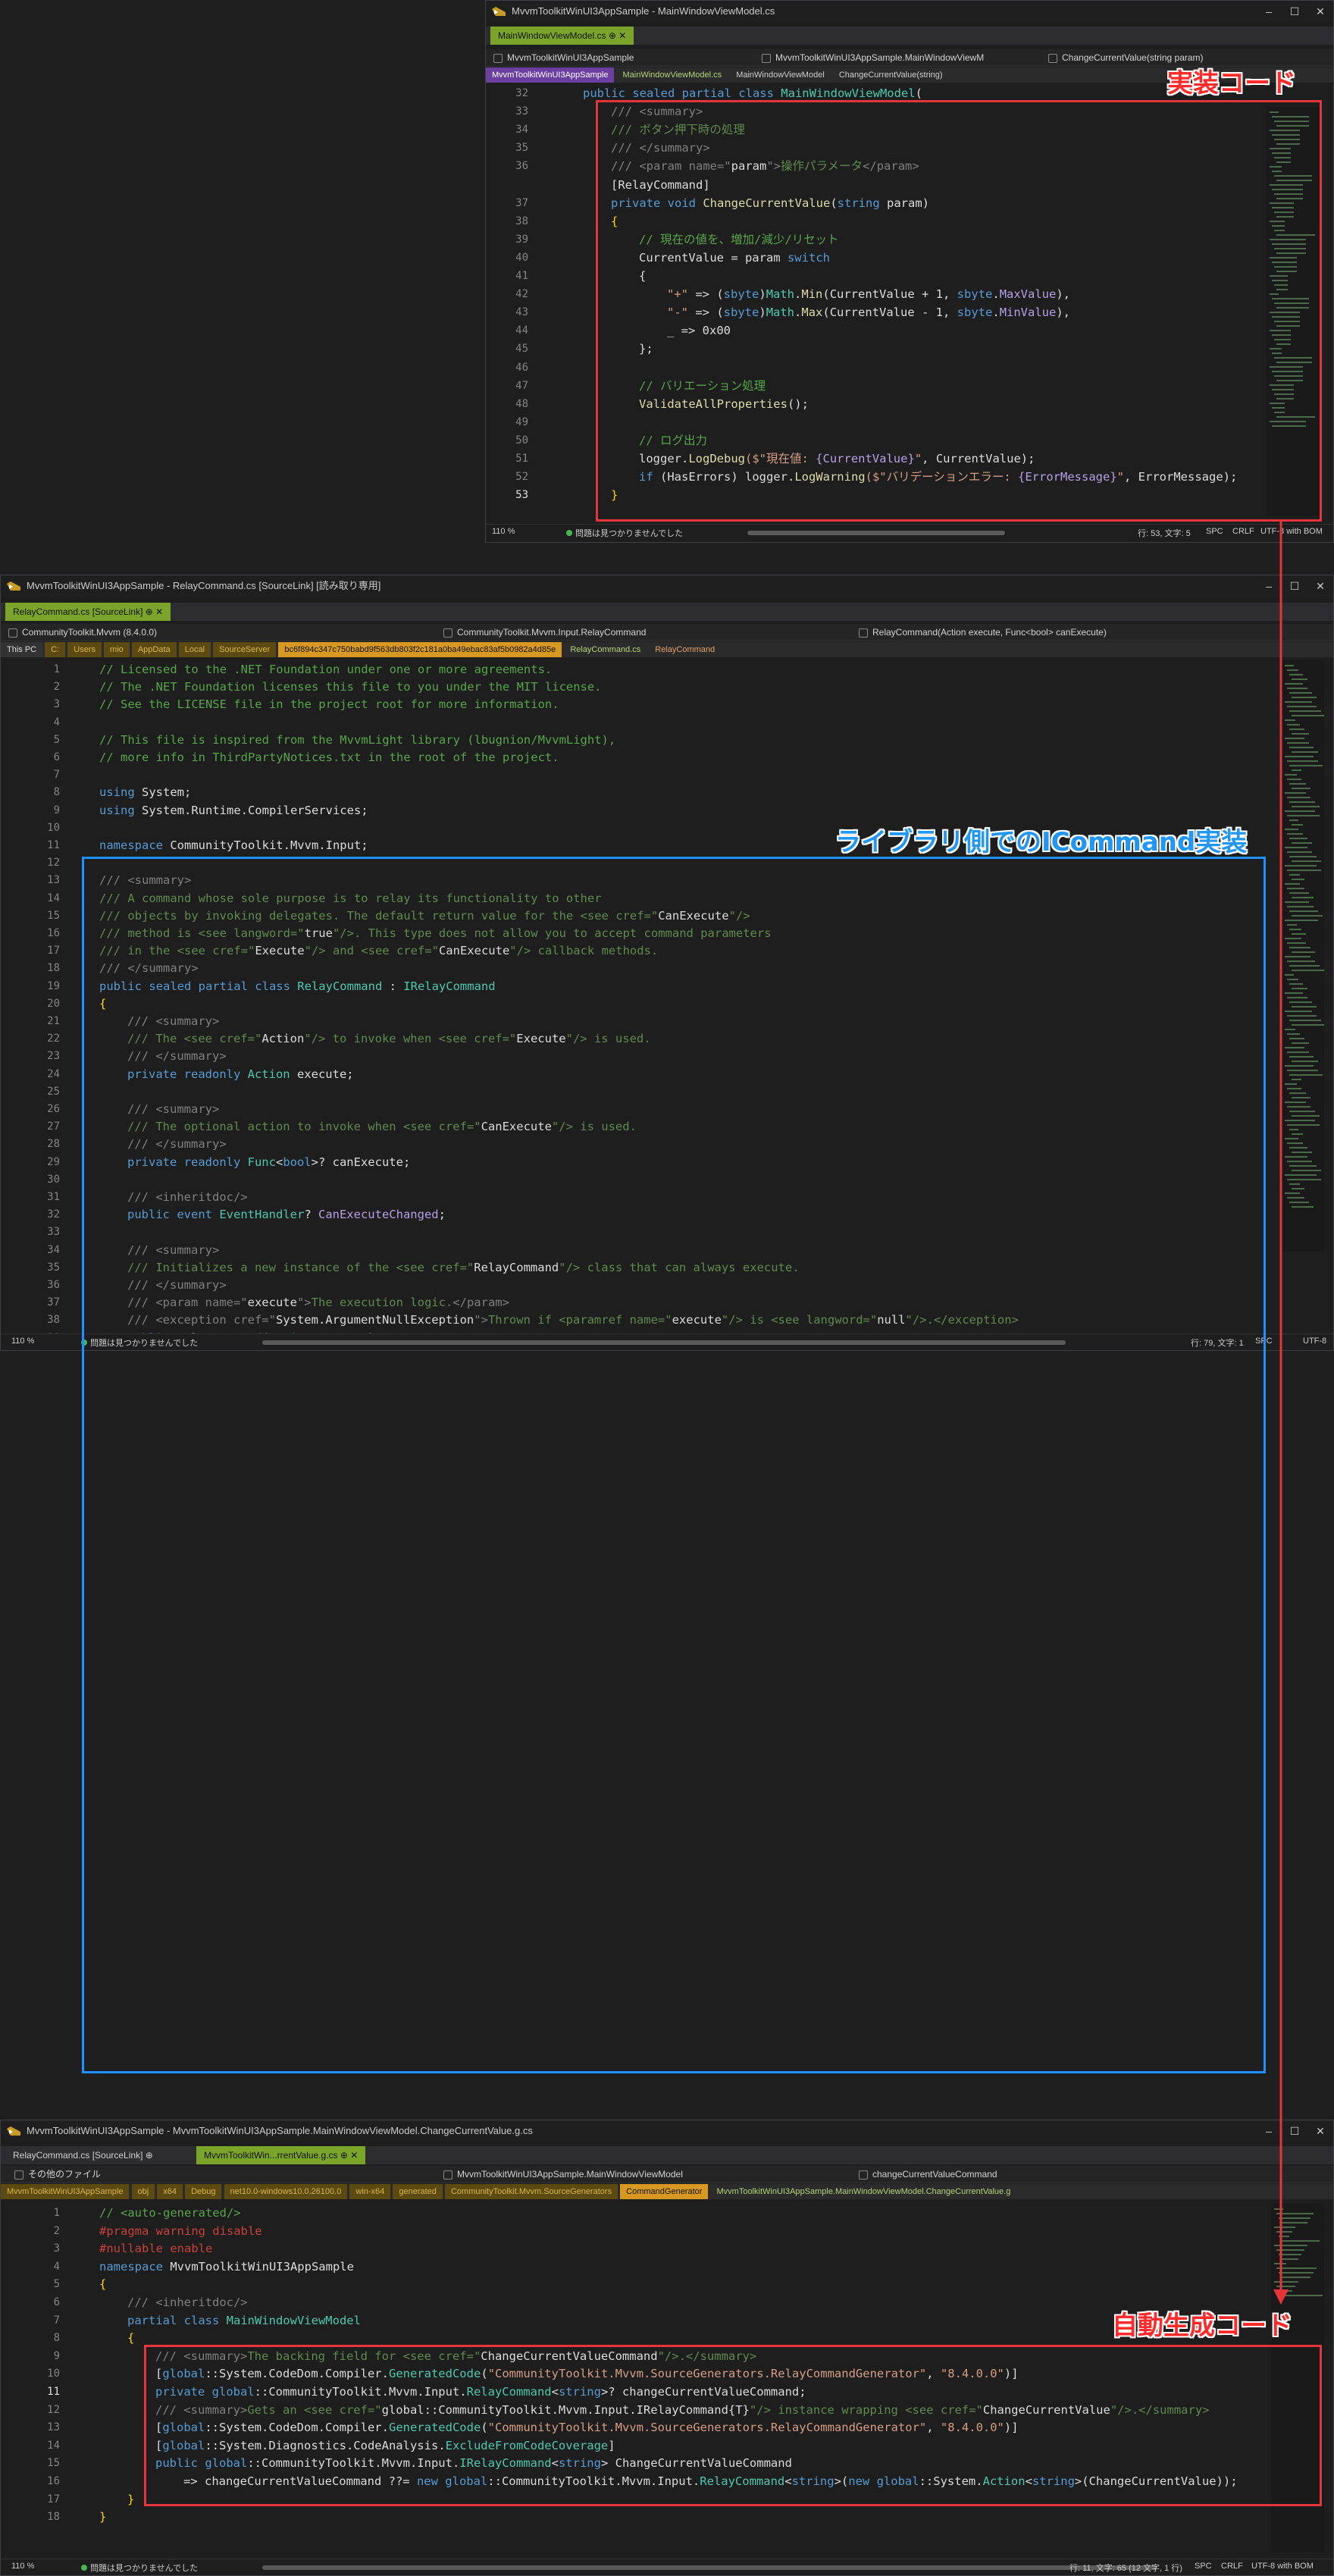  Describe the element at coordinates (521, 404) in the screenshot. I see `line-number: 48` at that location.